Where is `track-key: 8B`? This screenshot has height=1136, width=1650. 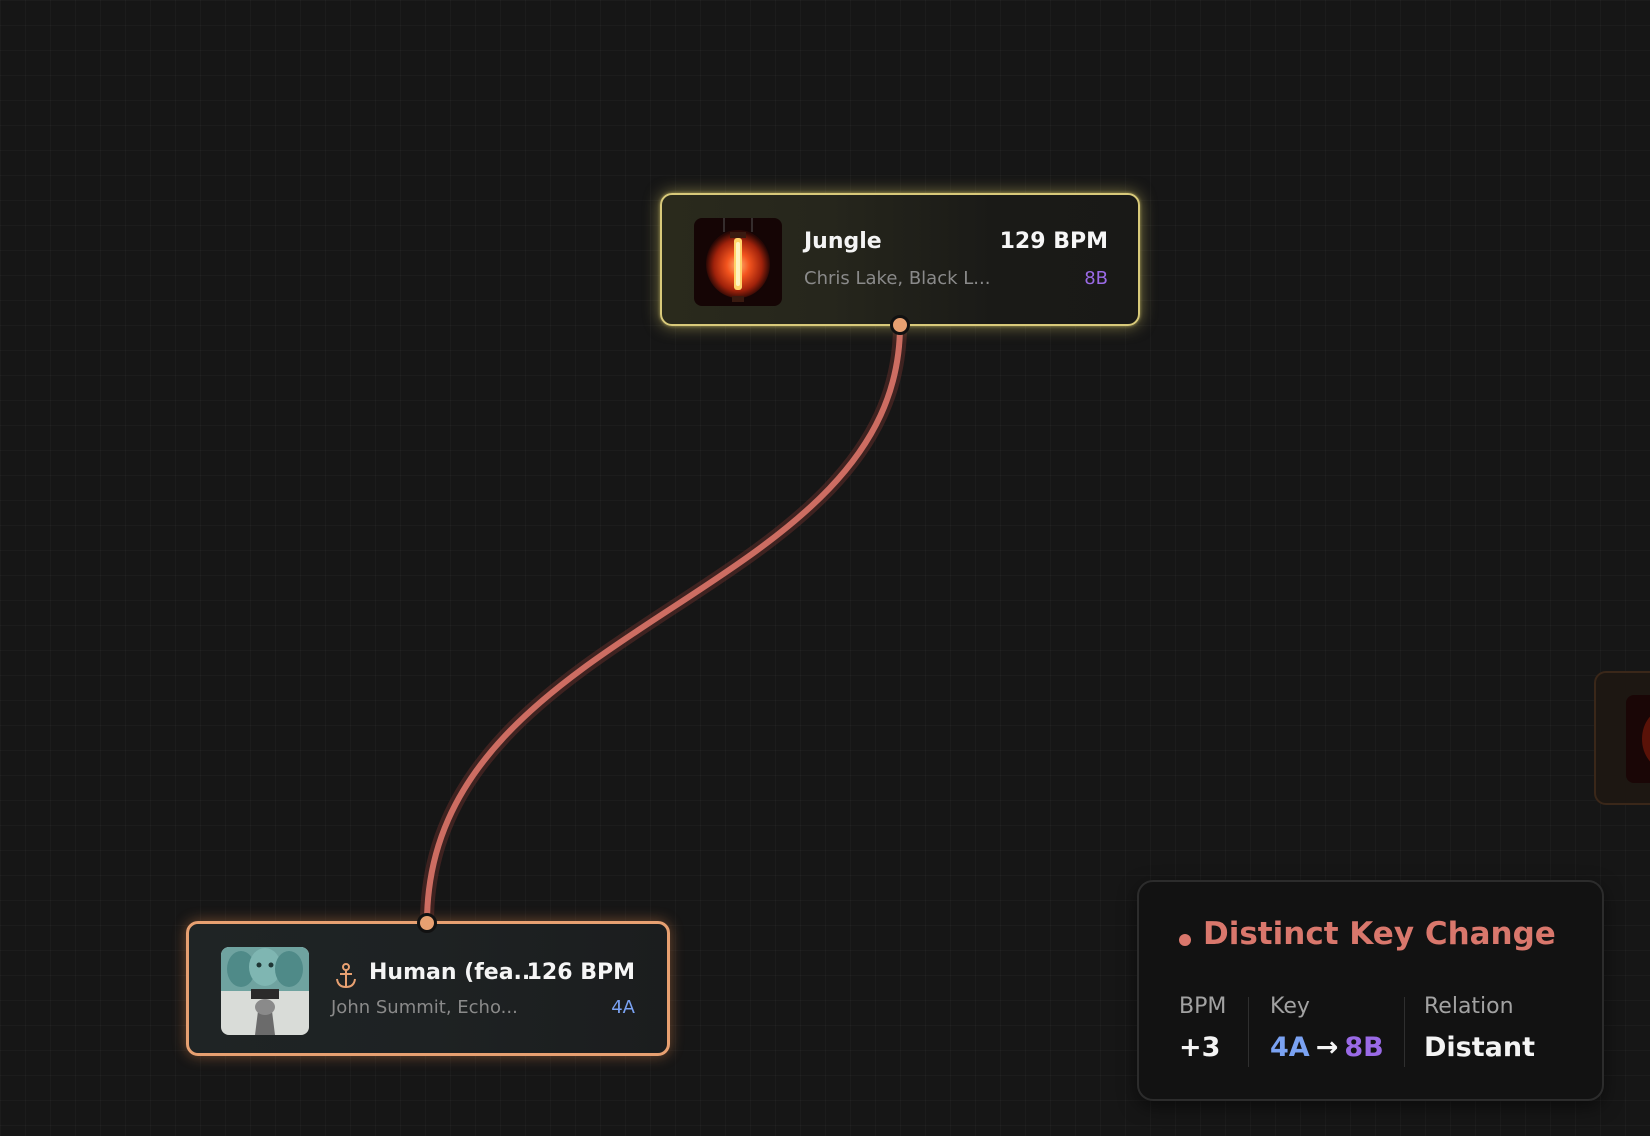 track-key: 8B is located at coordinates (1096, 278).